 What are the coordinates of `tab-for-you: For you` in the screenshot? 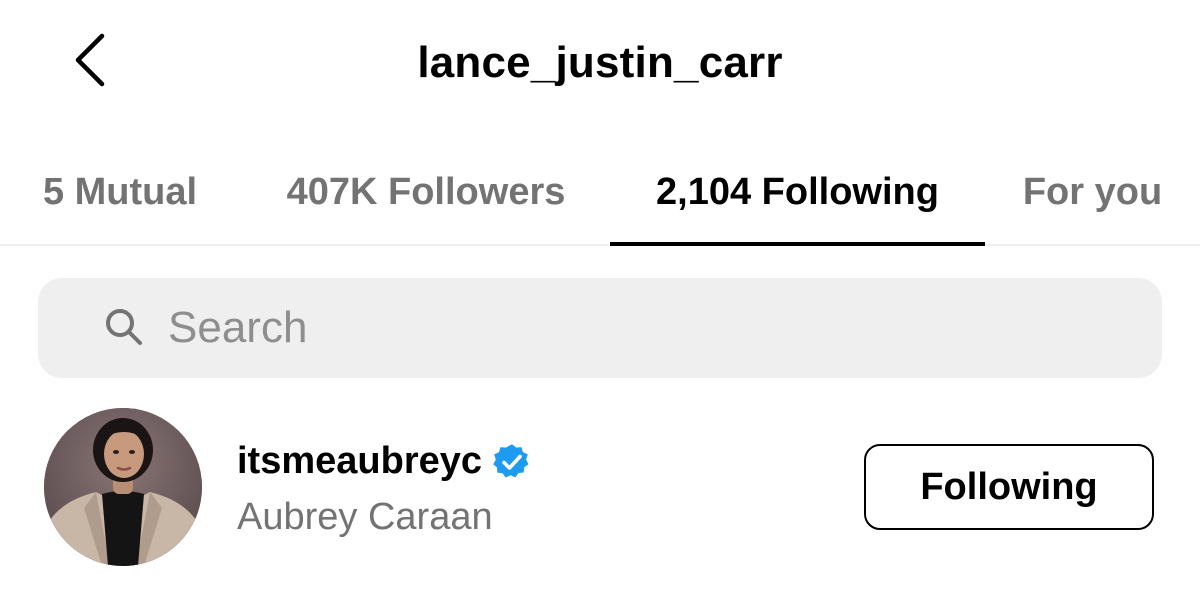 It's located at (1092, 192).